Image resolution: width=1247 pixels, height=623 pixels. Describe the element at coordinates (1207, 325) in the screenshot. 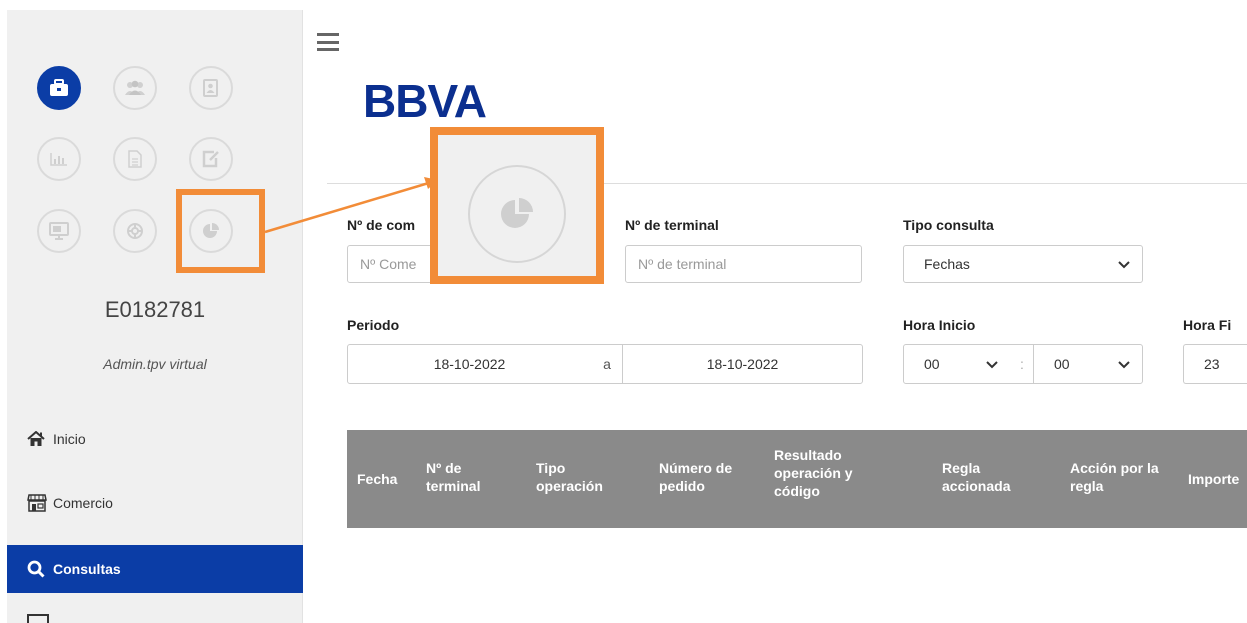

I see `hora-fin-label: Hora Fi` at that location.